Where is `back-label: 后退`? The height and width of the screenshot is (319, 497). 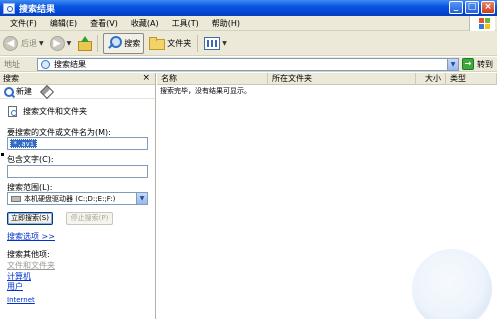
back-label: 后退 is located at coordinates (29, 43).